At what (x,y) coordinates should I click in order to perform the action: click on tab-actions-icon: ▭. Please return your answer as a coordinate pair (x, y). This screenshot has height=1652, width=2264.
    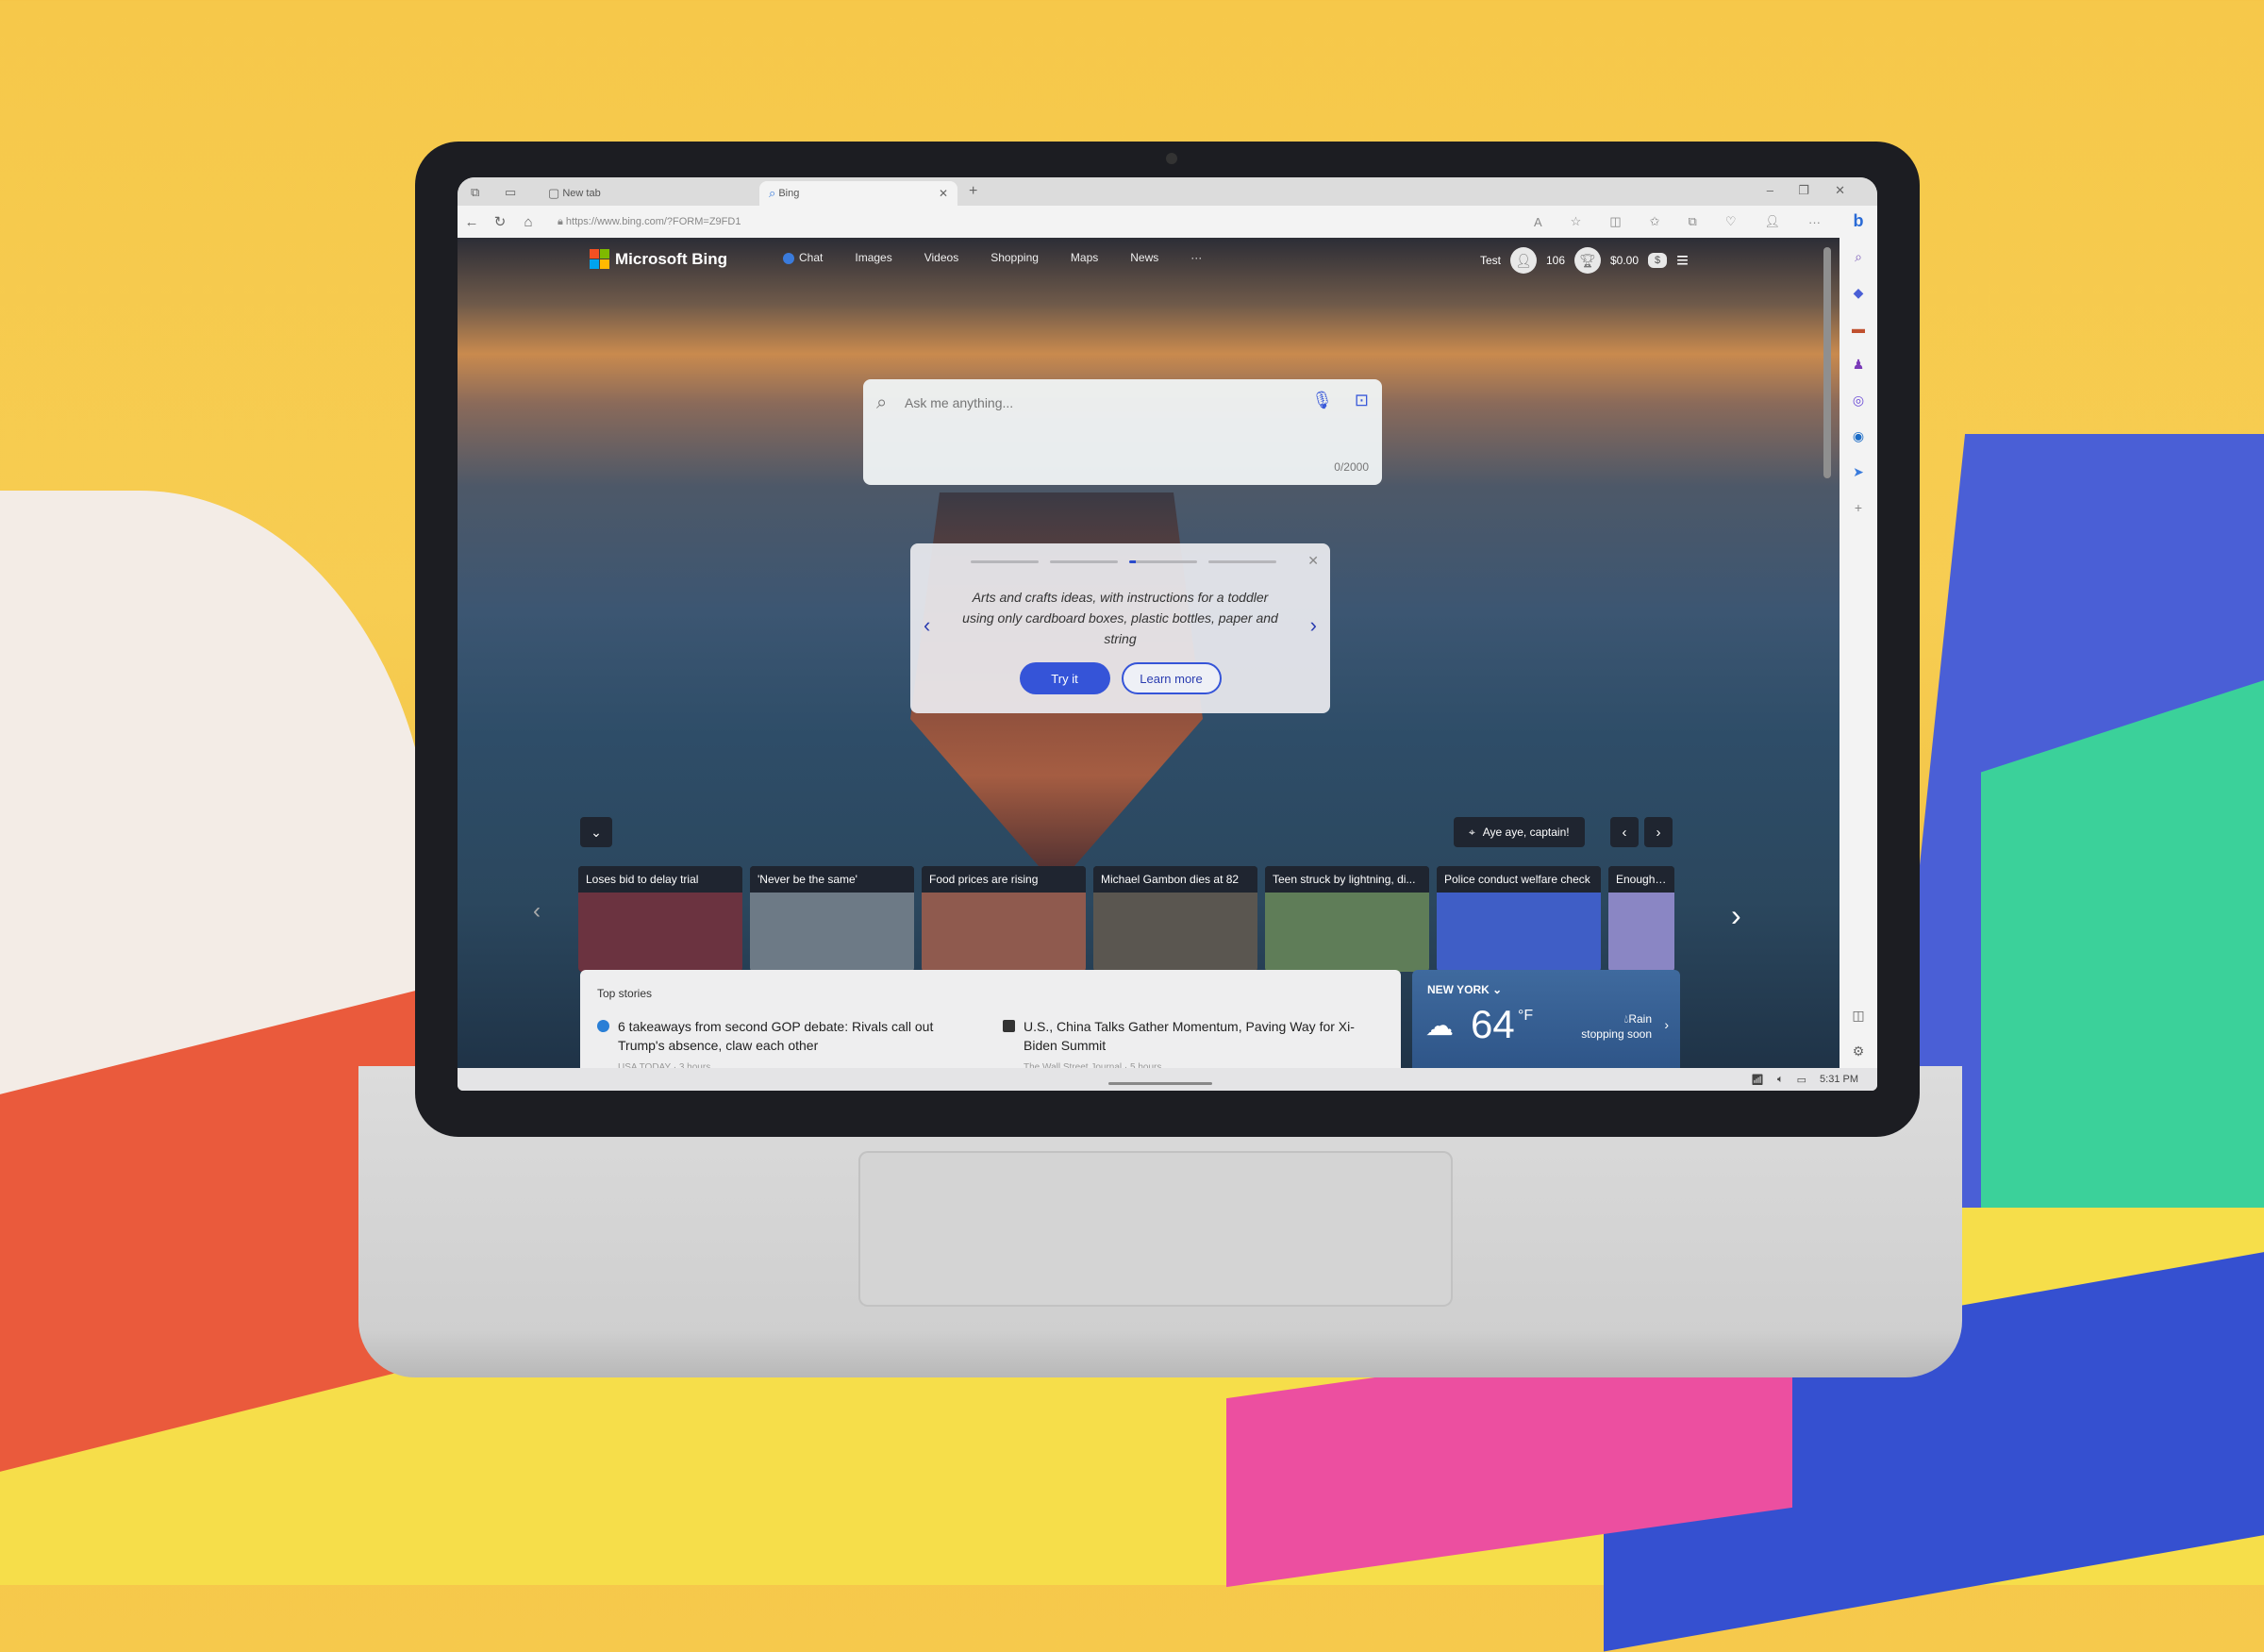
    Looking at the image, I should click on (511, 192).